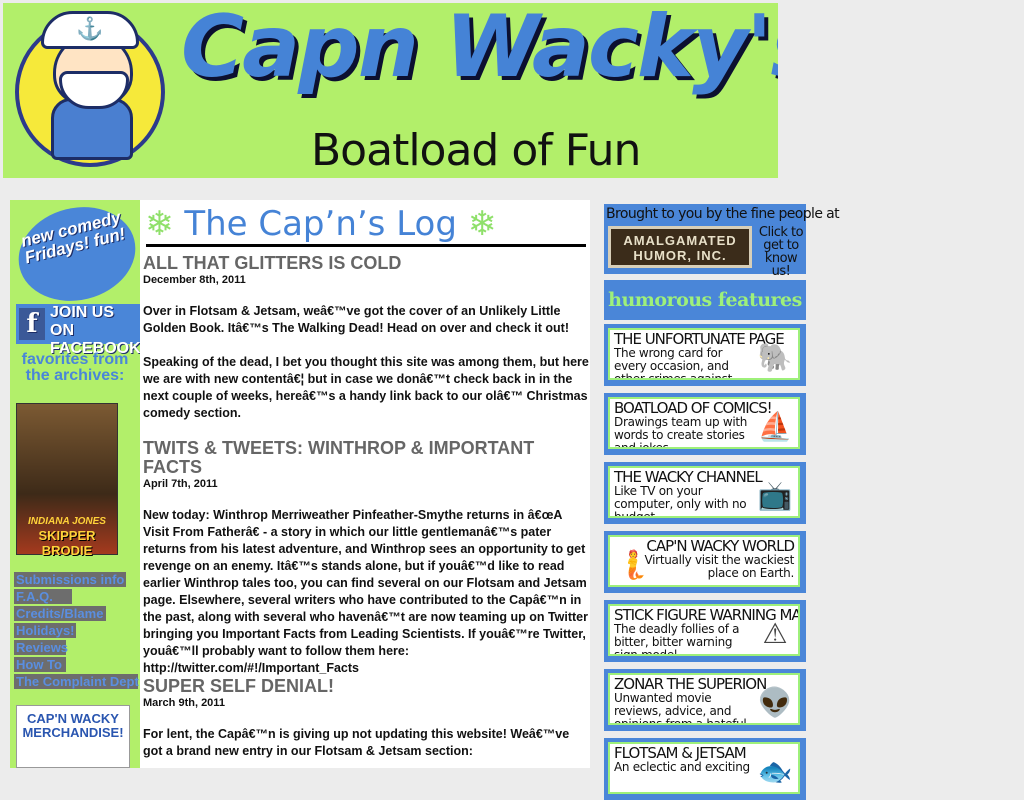  Describe the element at coordinates (180, 484) in the screenshot. I see `post-date: April 7th, 2011` at that location.